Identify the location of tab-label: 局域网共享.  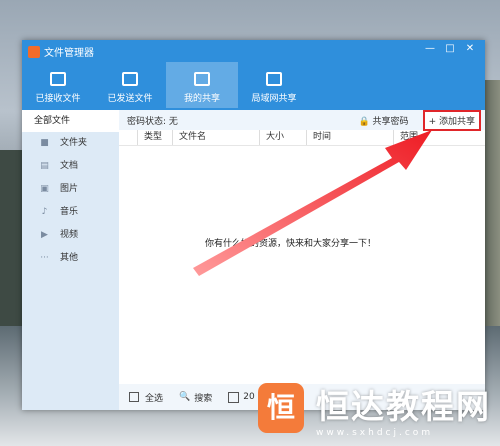
(274, 99).